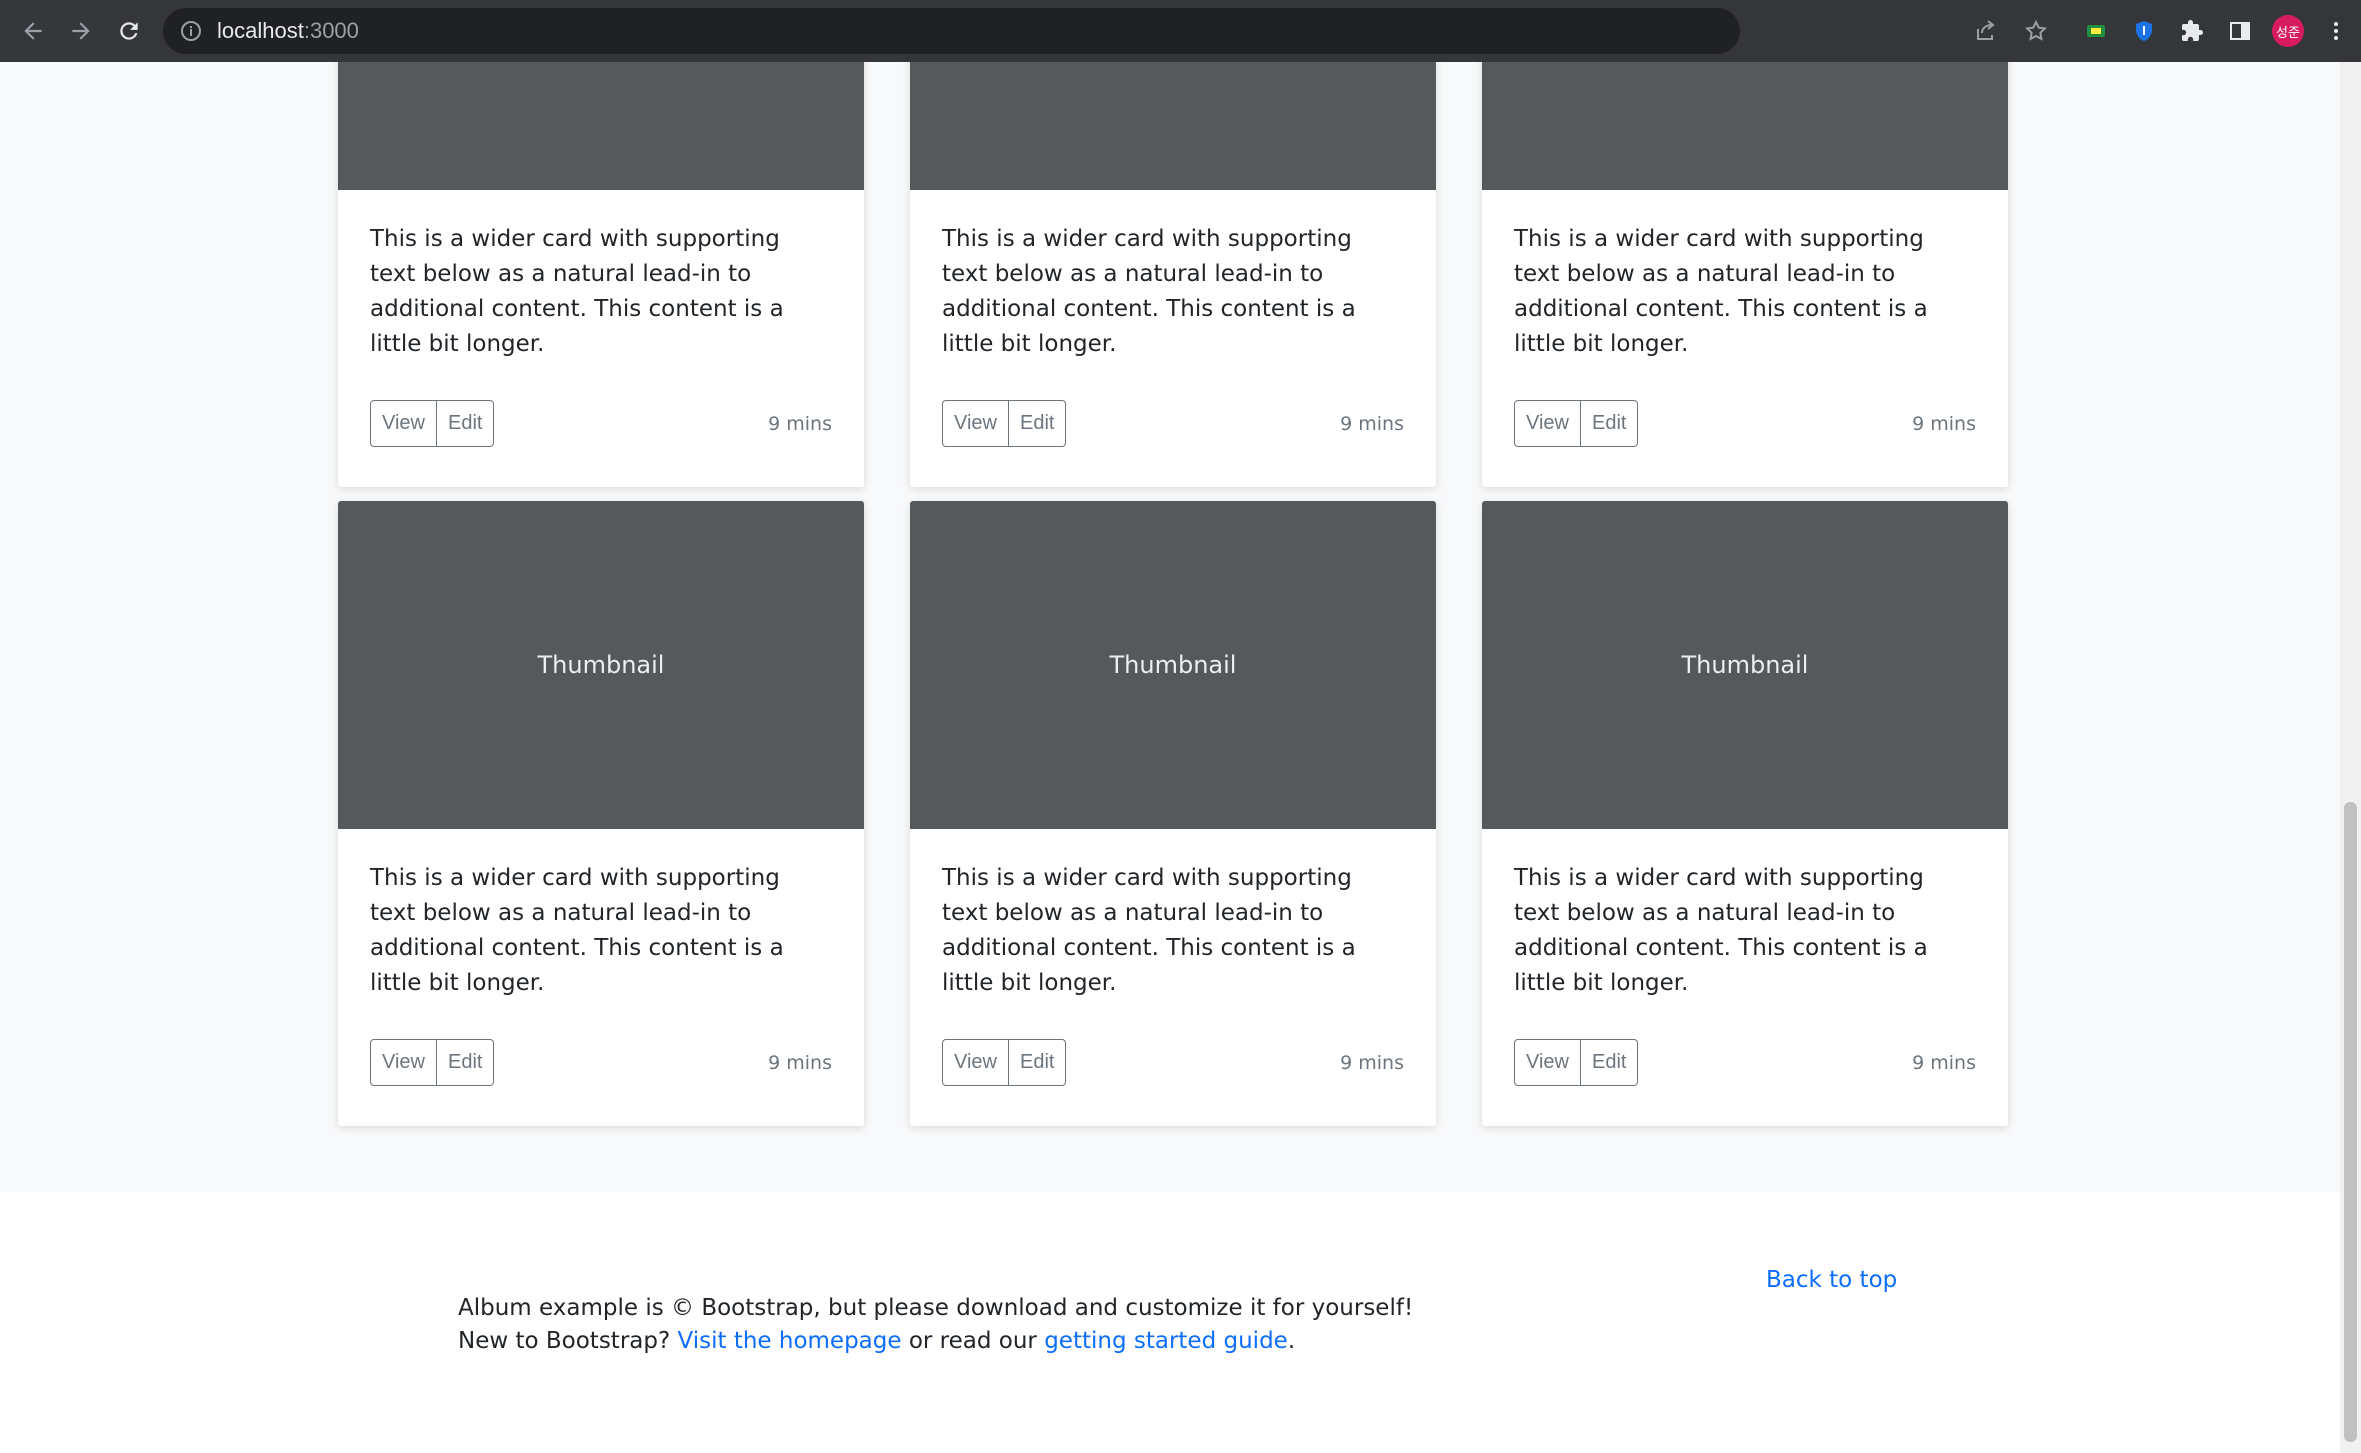 This screenshot has width=2361, height=1453. I want to click on password-manager-button, so click(2144, 31).